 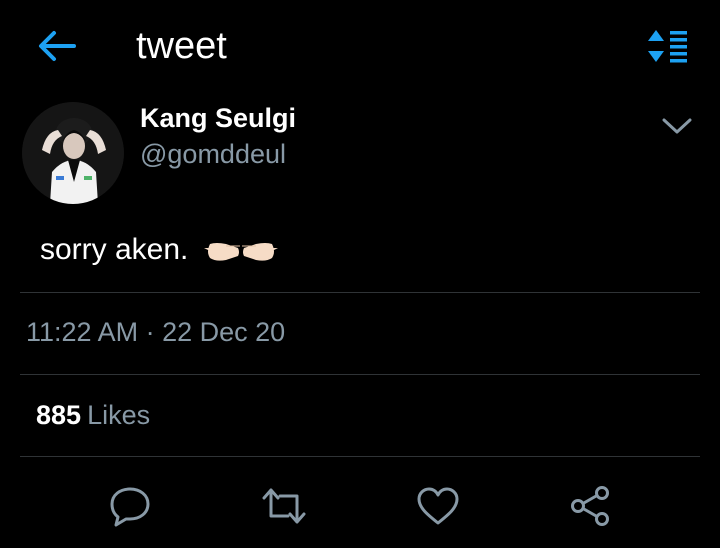 I want to click on sort-button, so click(x=667, y=46).